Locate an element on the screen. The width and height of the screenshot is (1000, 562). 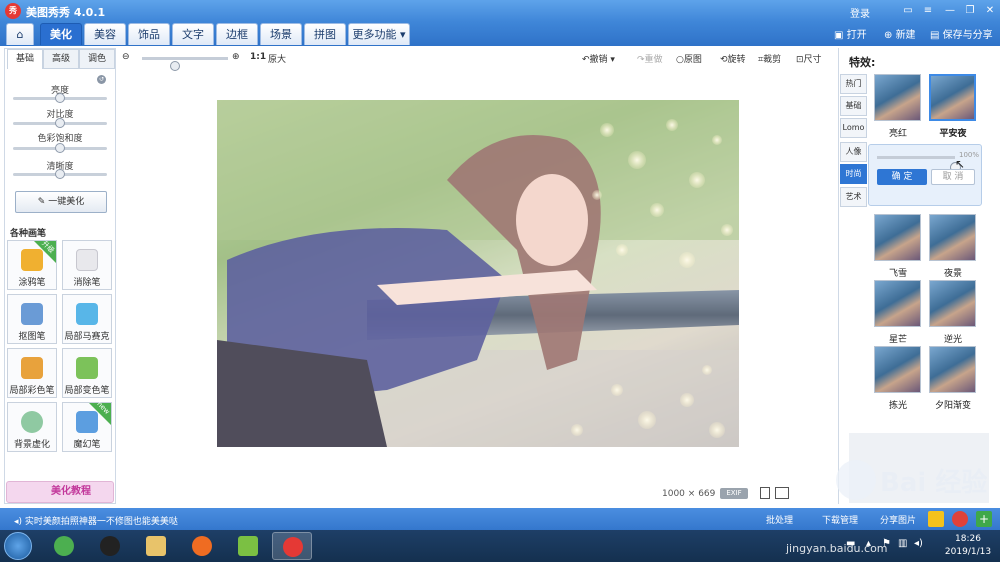
one-key-beautify-button: ✎ 一键美化 is located at coordinates (61, 202).